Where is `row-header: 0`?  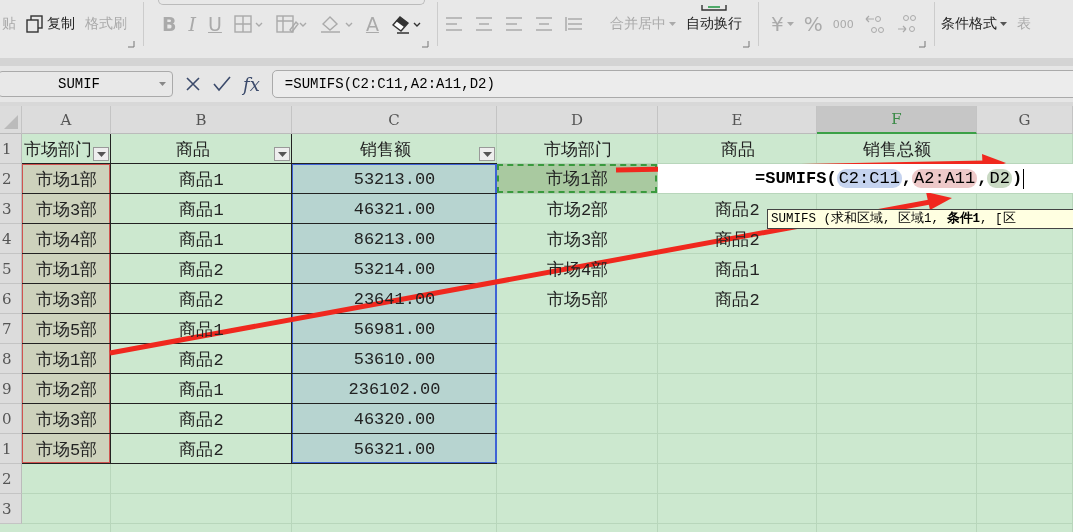 row-header: 0 is located at coordinates (11, 419).